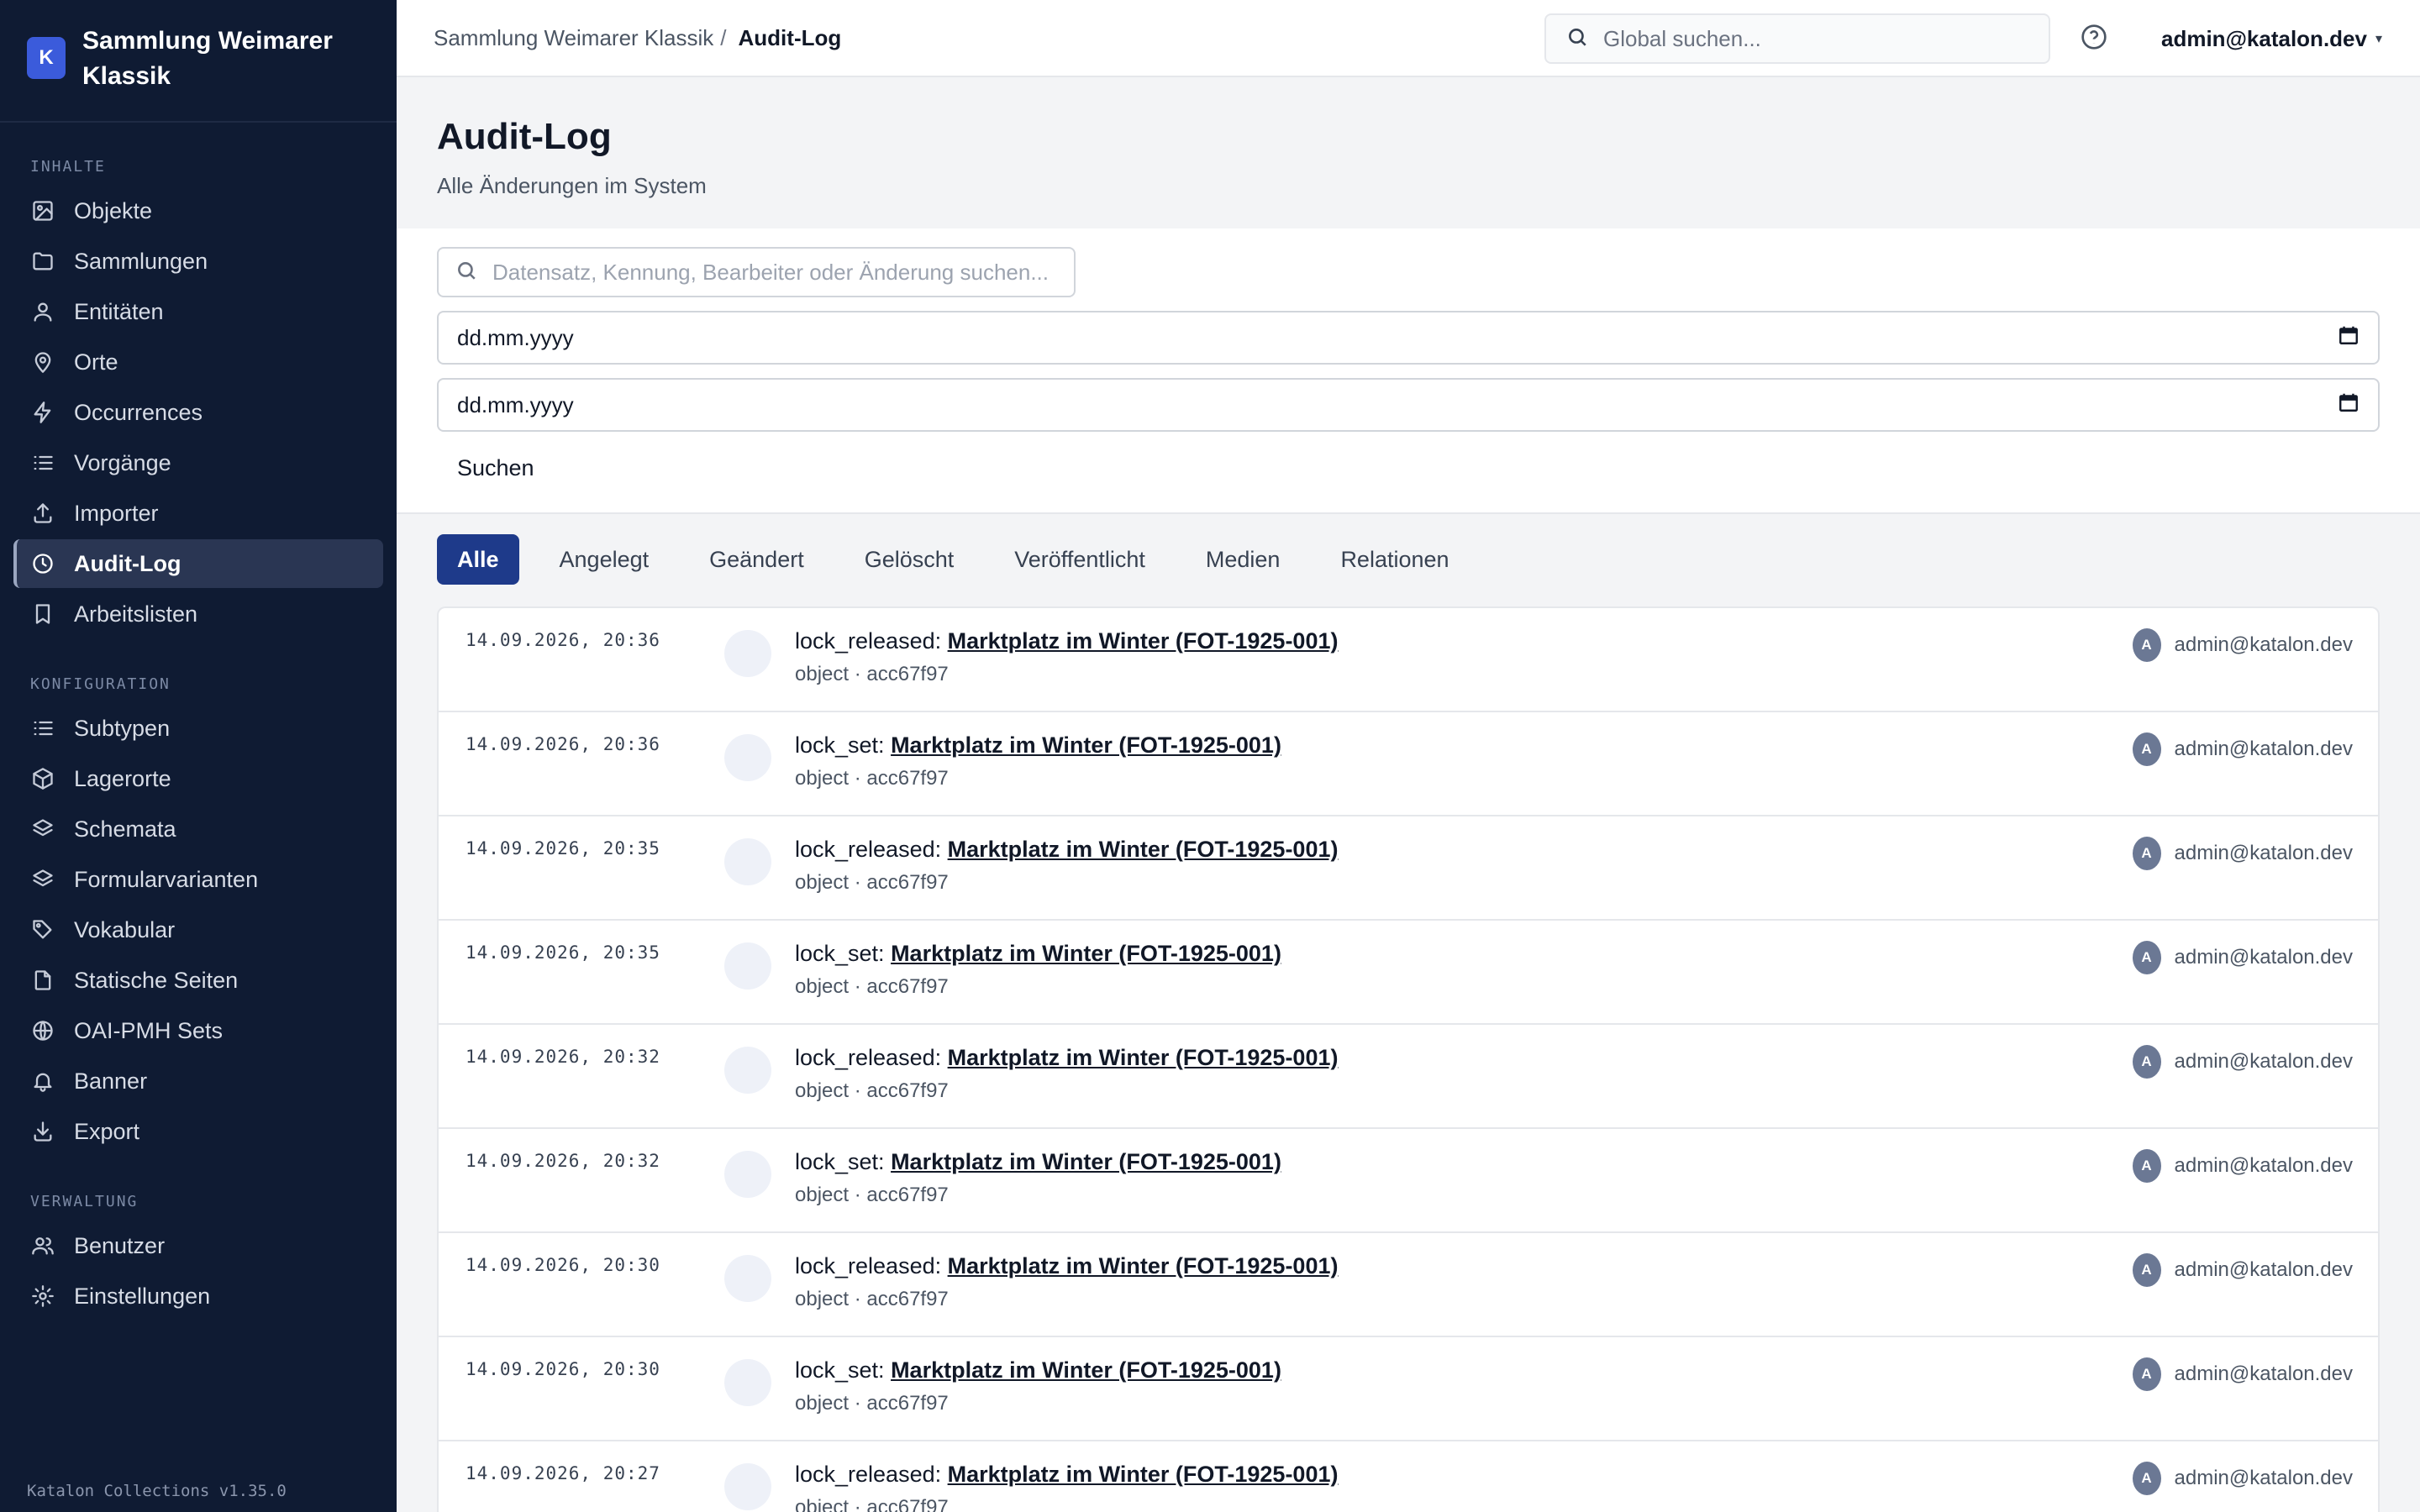 The width and height of the screenshot is (2420, 1512). What do you see at coordinates (198, 1245) in the screenshot?
I see `sidebar-item-benutzer: Benutzer` at bounding box center [198, 1245].